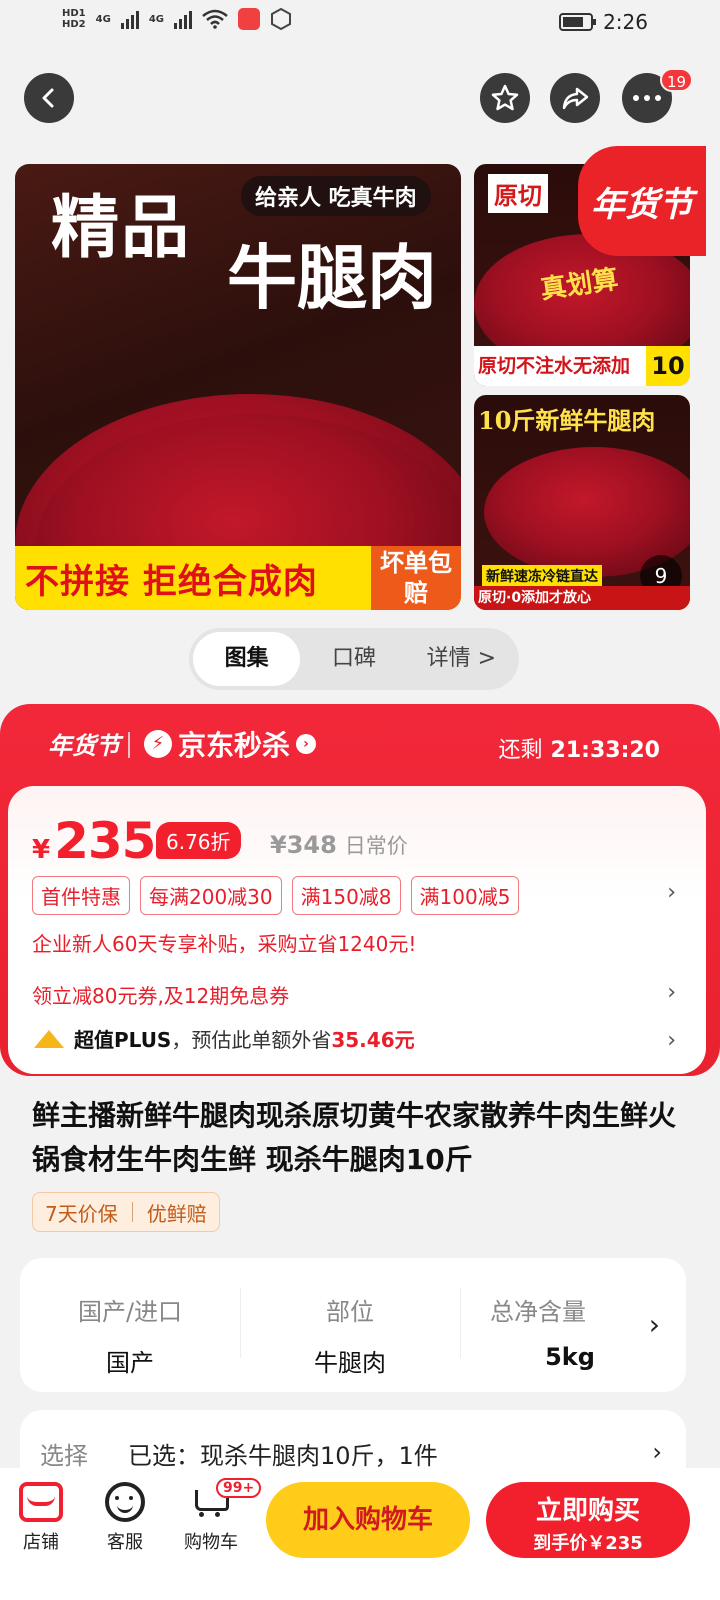  Describe the element at coordinates (625, 22) in the screenshot. I see `status-time: 2:26` at that location.